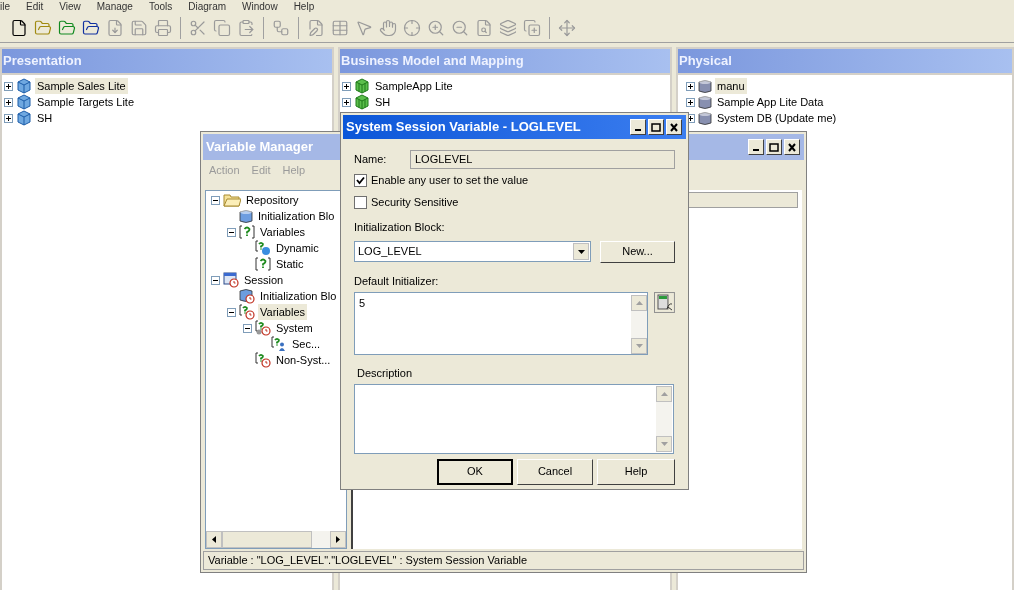 The height and width of the screenshot is (590, 1014). I want to click on tree-item: Repository, so click(272, 200).